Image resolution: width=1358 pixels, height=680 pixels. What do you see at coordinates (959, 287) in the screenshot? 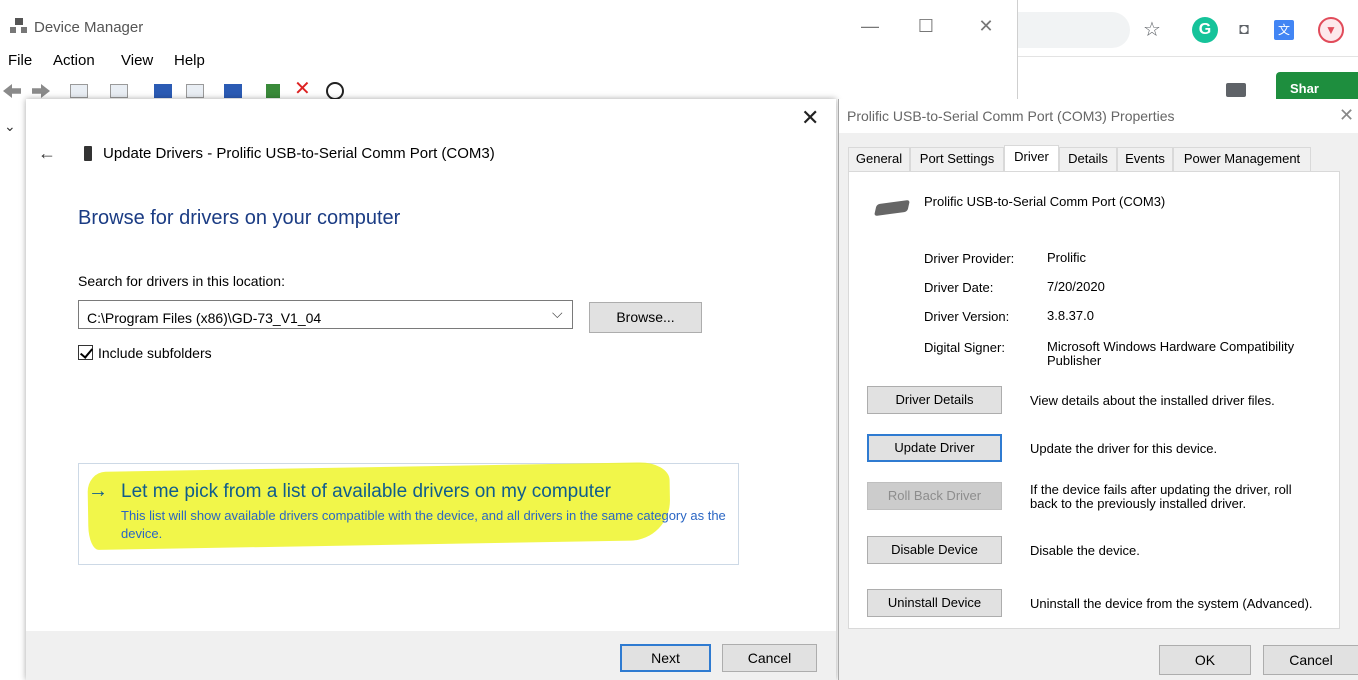
I see `driver-date-label: Driver Date:` at bounding box center [959, 287].